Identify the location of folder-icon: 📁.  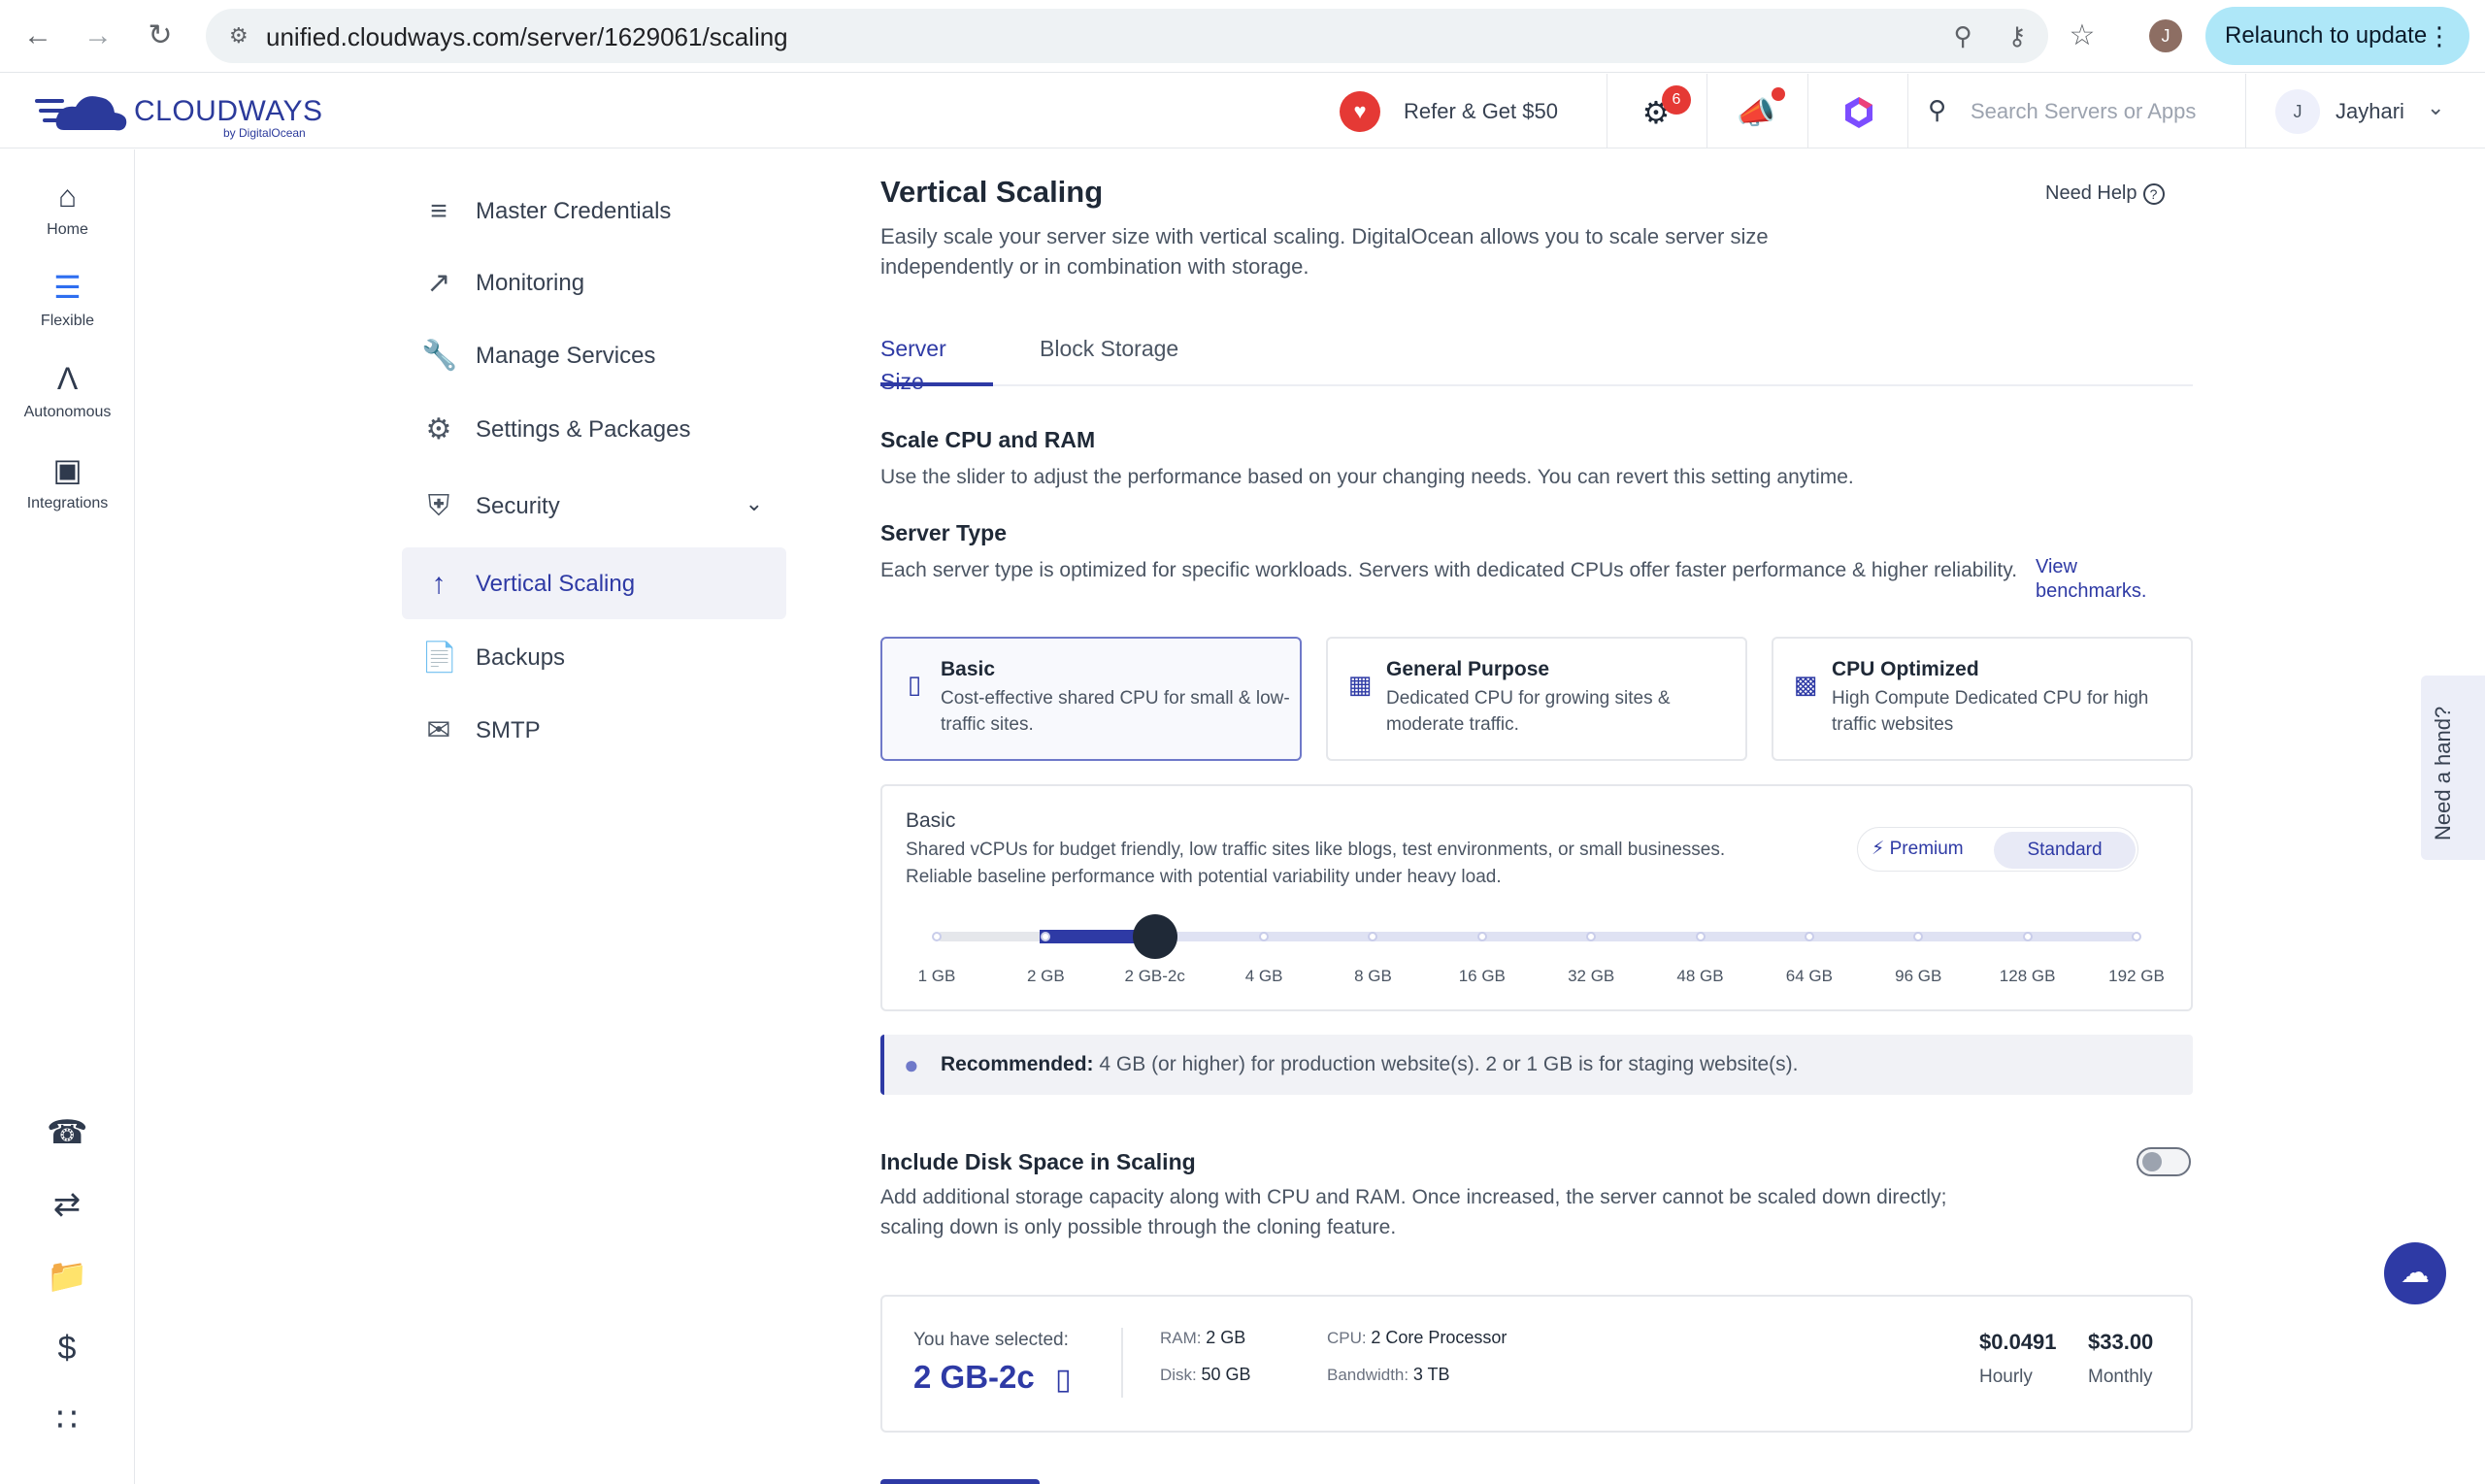
(67, 1276).